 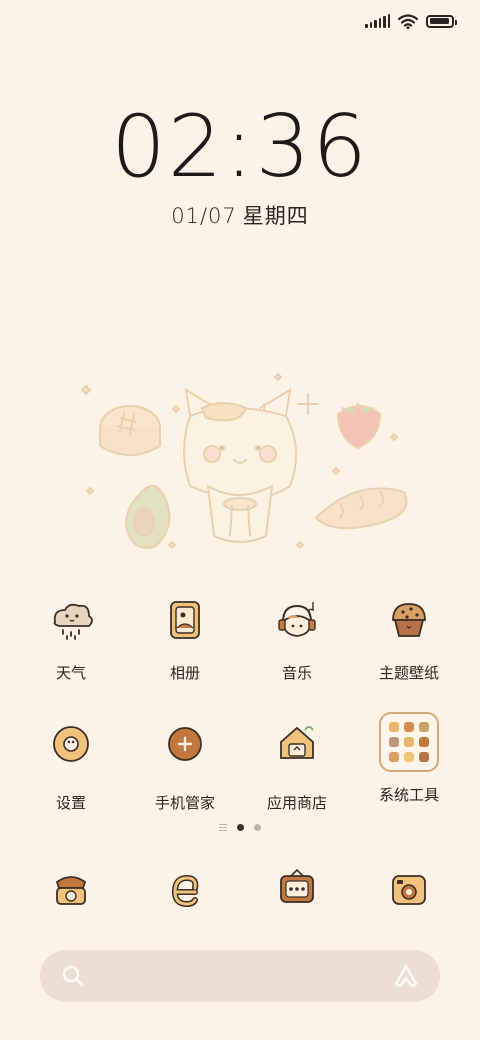 What do you see at coordinates (185, 620) in the screenshot?
I see `photo-frame-icon` at bounding box center [185, 620].